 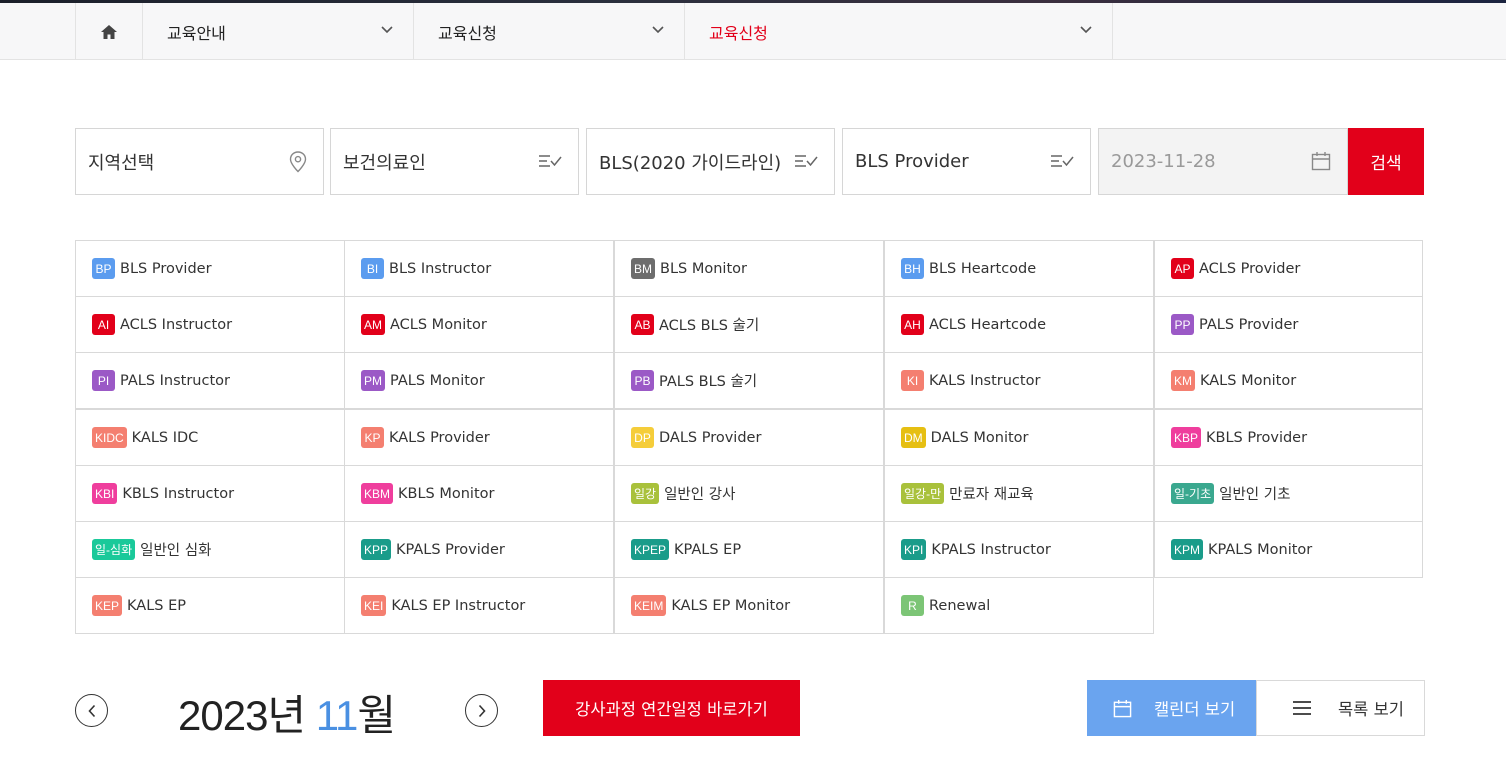 I want to click on course-item: 일-심화 일반인 심화, so click(x=210, y=549).